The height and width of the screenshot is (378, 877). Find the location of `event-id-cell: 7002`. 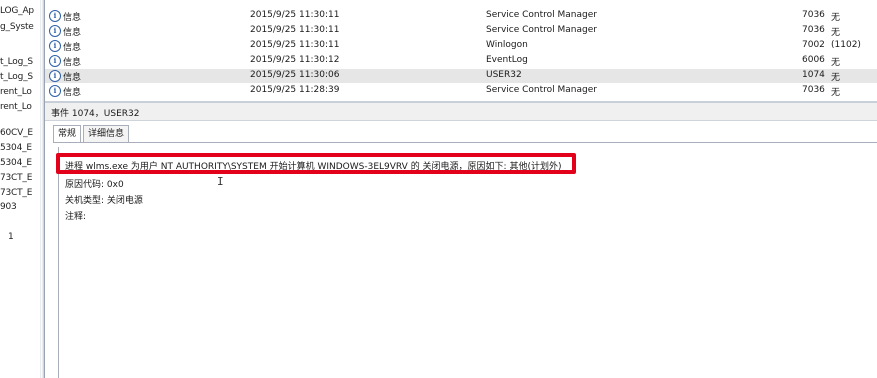

event-id-cell: 7002 is located at coordinates (813, 45).